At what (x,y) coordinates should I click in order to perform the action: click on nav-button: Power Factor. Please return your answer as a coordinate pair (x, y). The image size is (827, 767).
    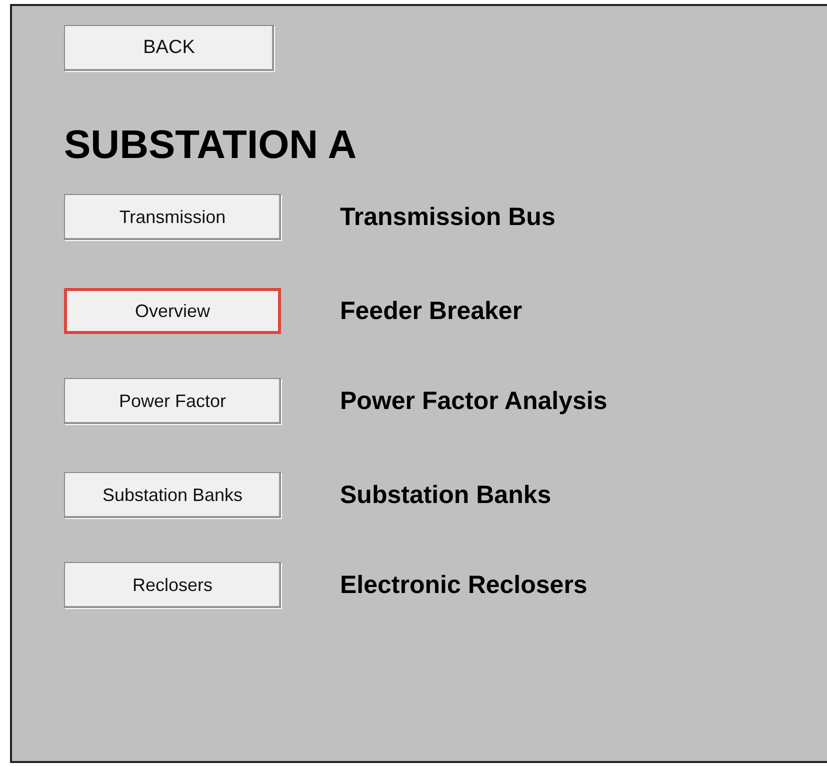
    Looking at the image, I should click on (172, 401).